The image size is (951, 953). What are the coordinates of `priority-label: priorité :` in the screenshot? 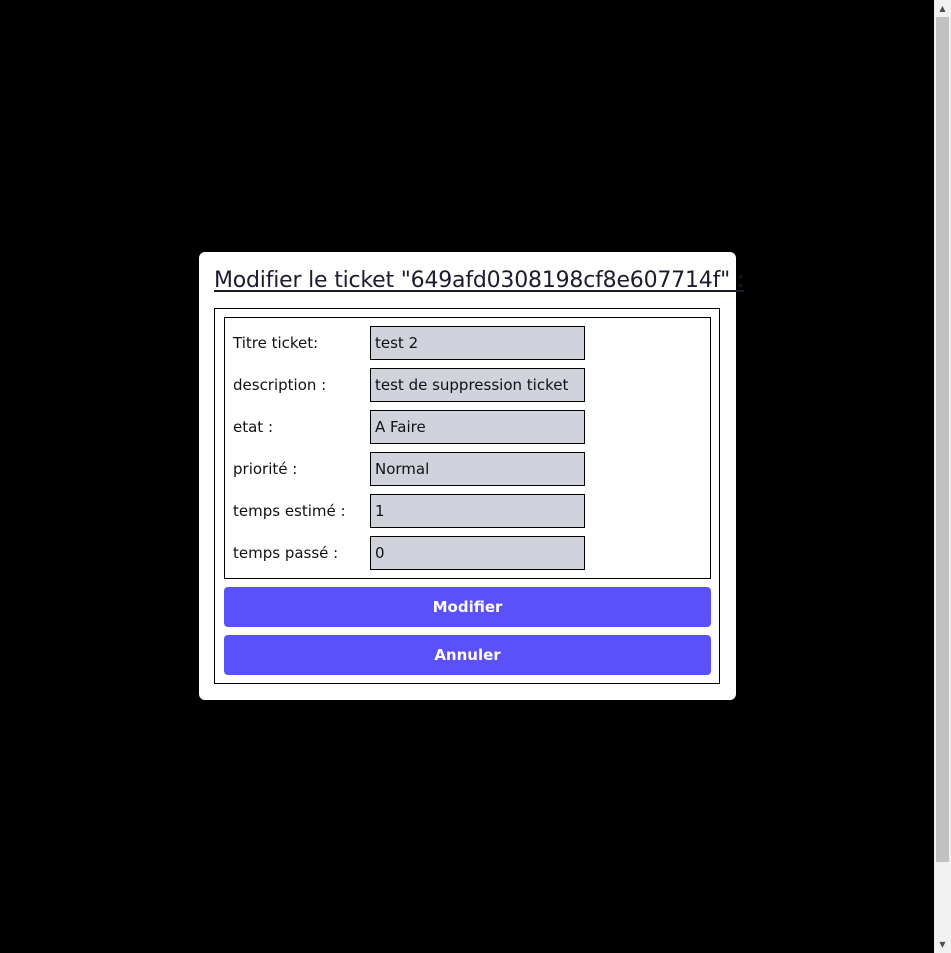 It's located at (265, 469).